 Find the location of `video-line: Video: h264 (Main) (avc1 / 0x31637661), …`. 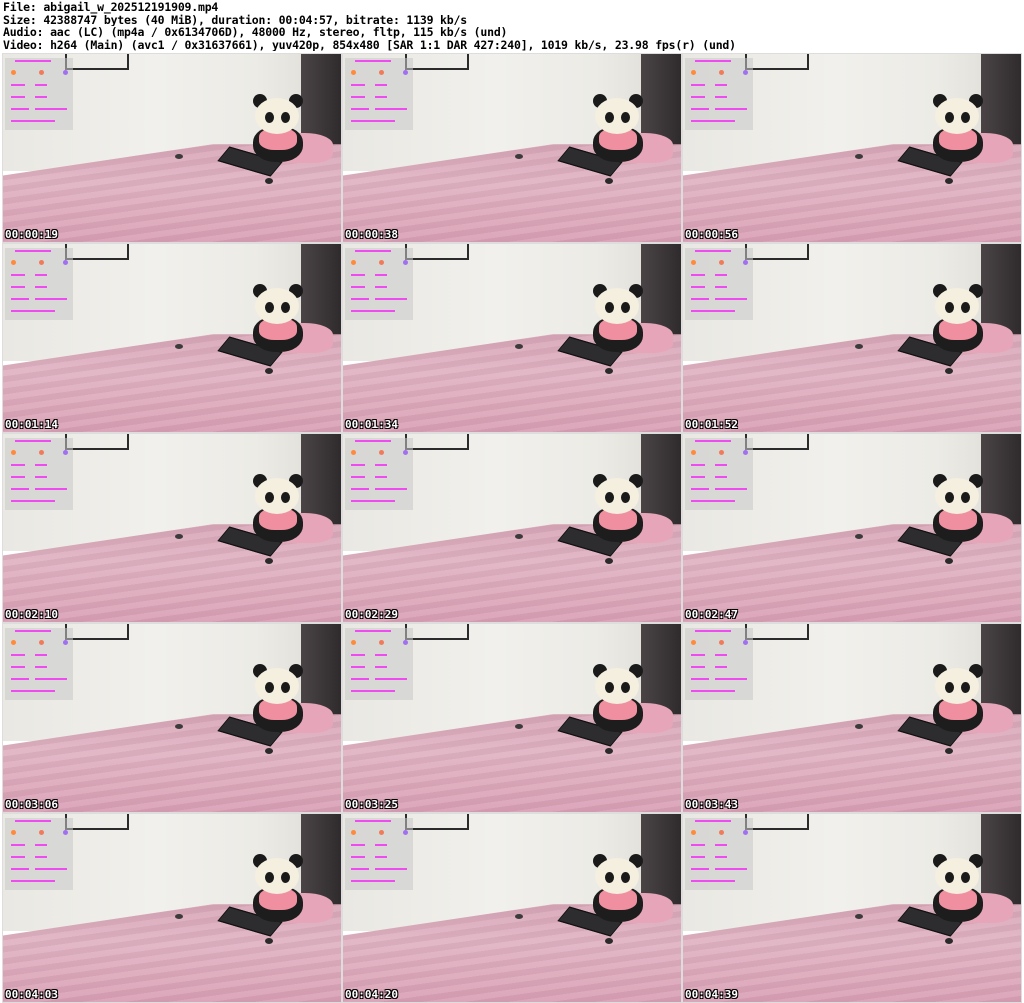

video-line: Video: h264 (Main) (avc1 / 0x31637661), … is located at coordinates (369, 44).